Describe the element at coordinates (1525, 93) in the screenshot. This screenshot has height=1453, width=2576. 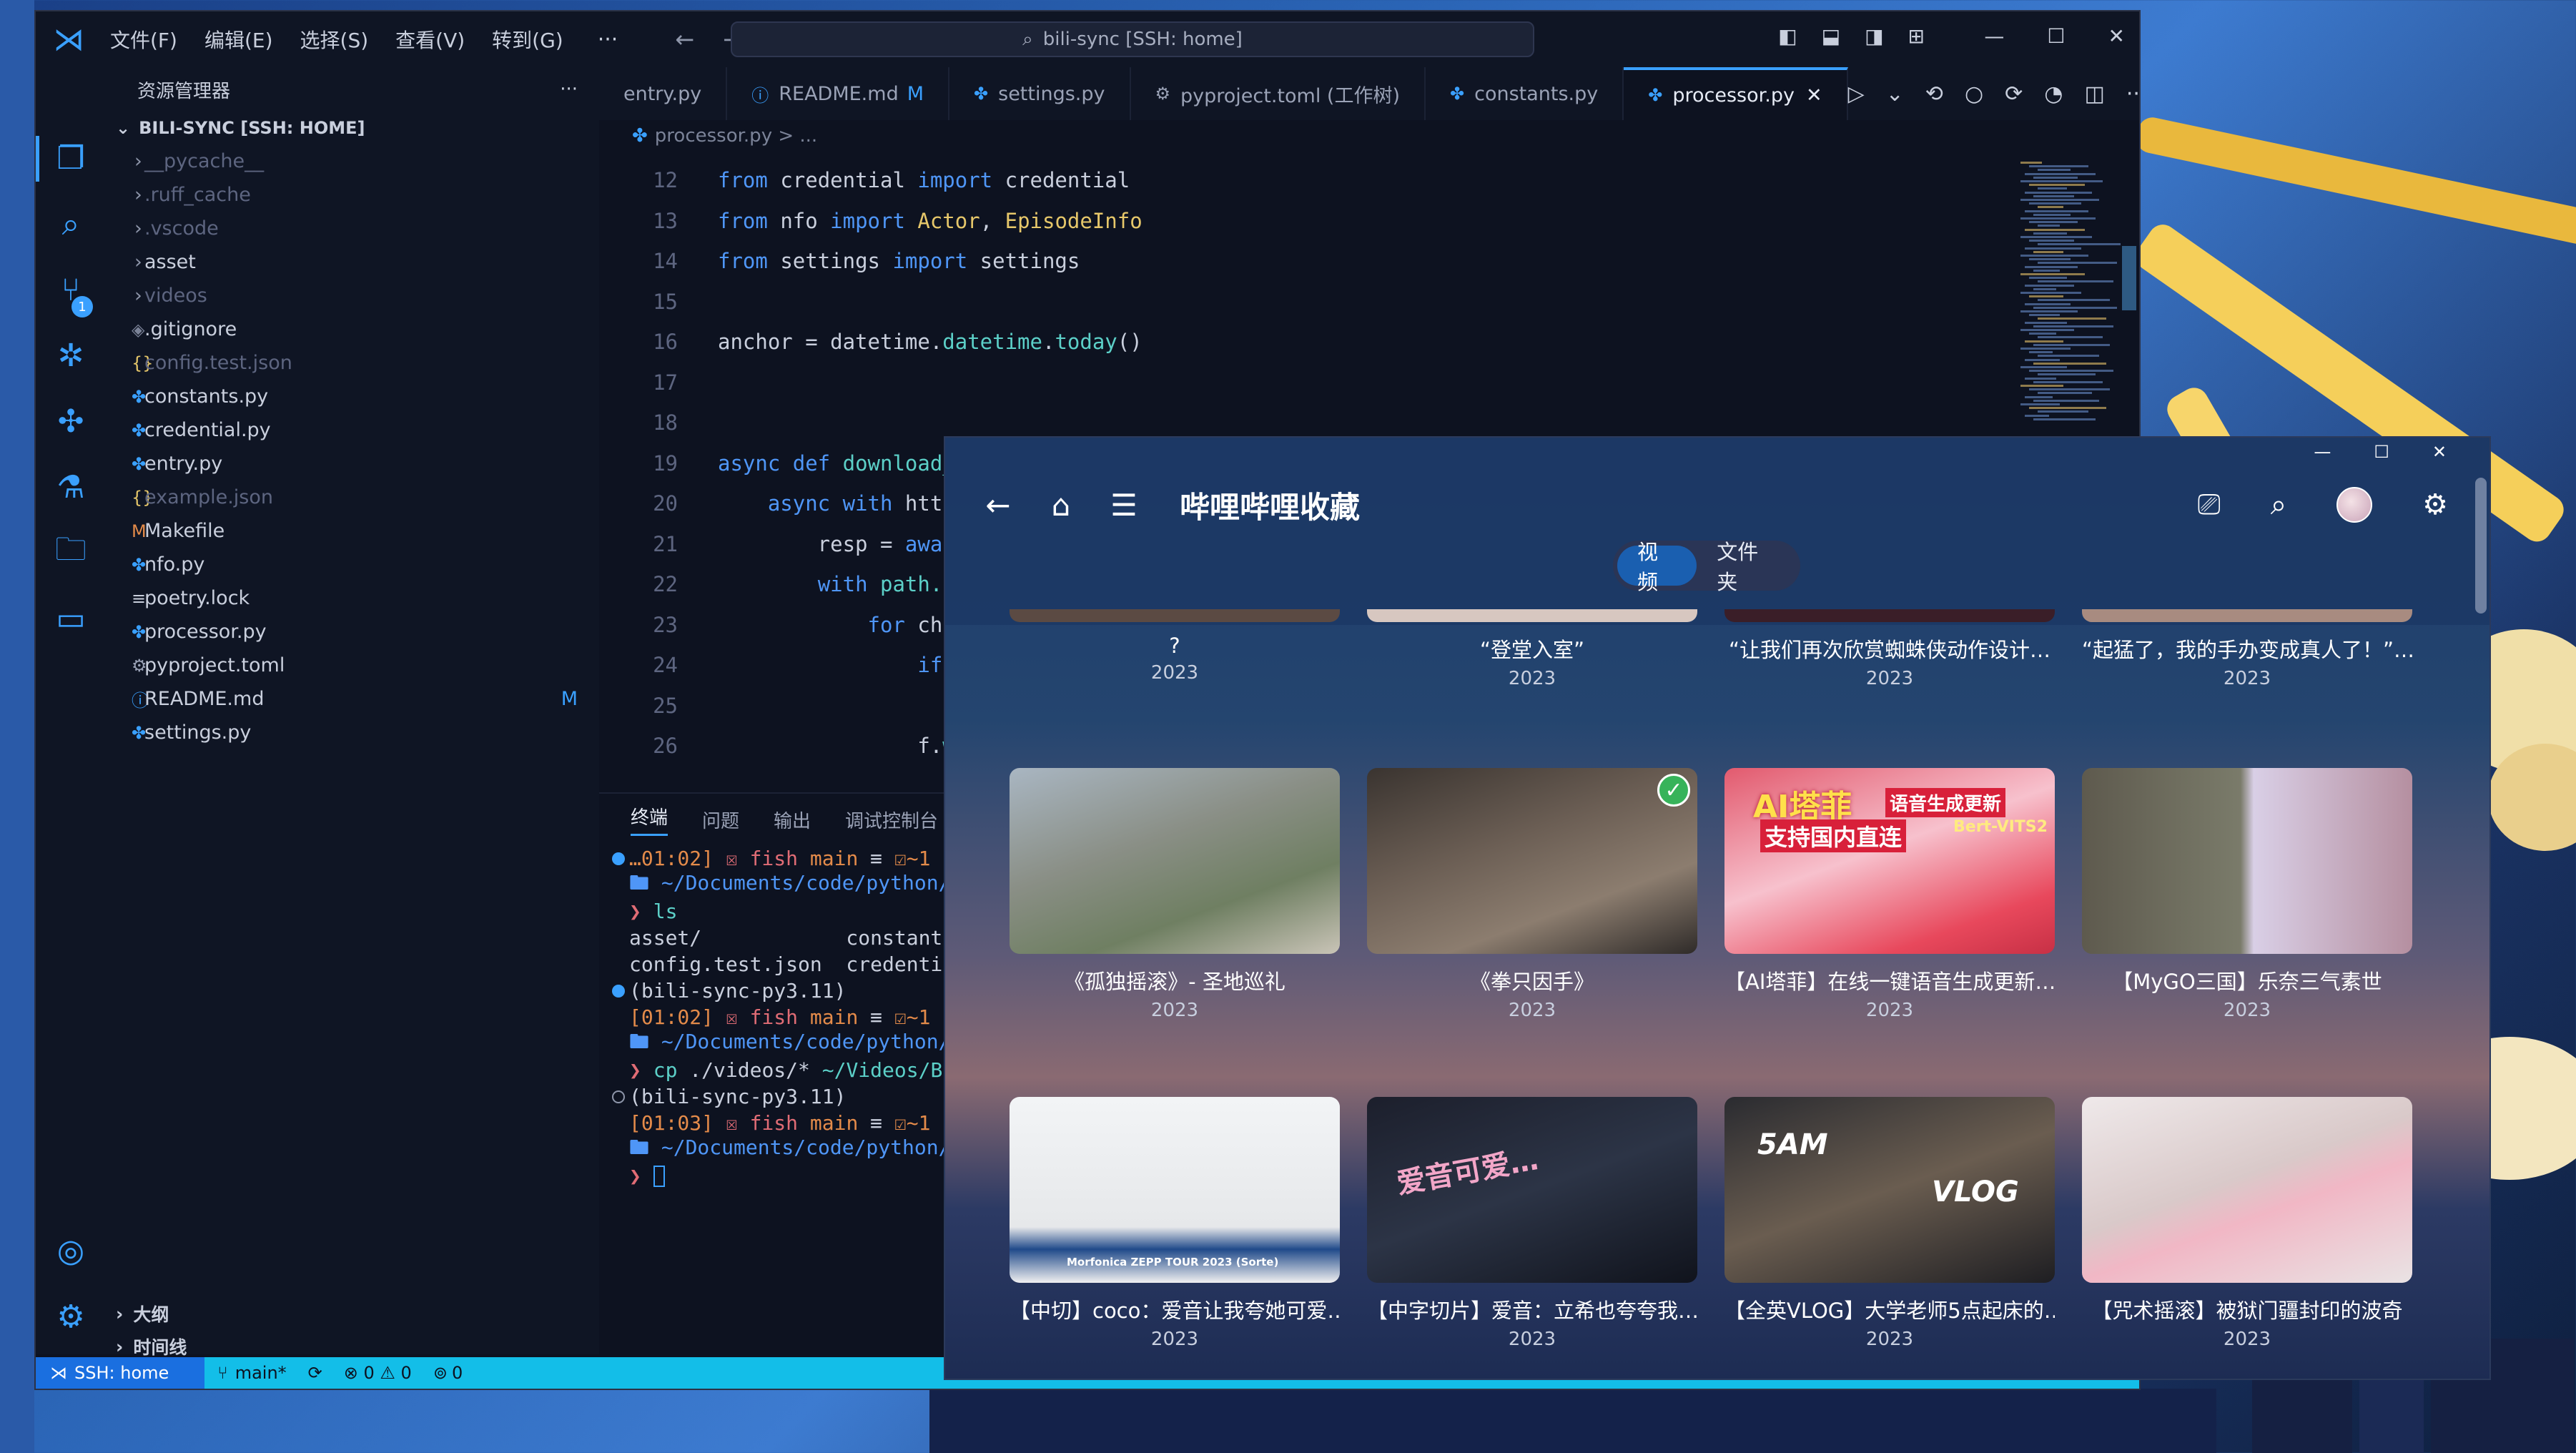
I see `editor-tab: ✤ constants.py` at that location.